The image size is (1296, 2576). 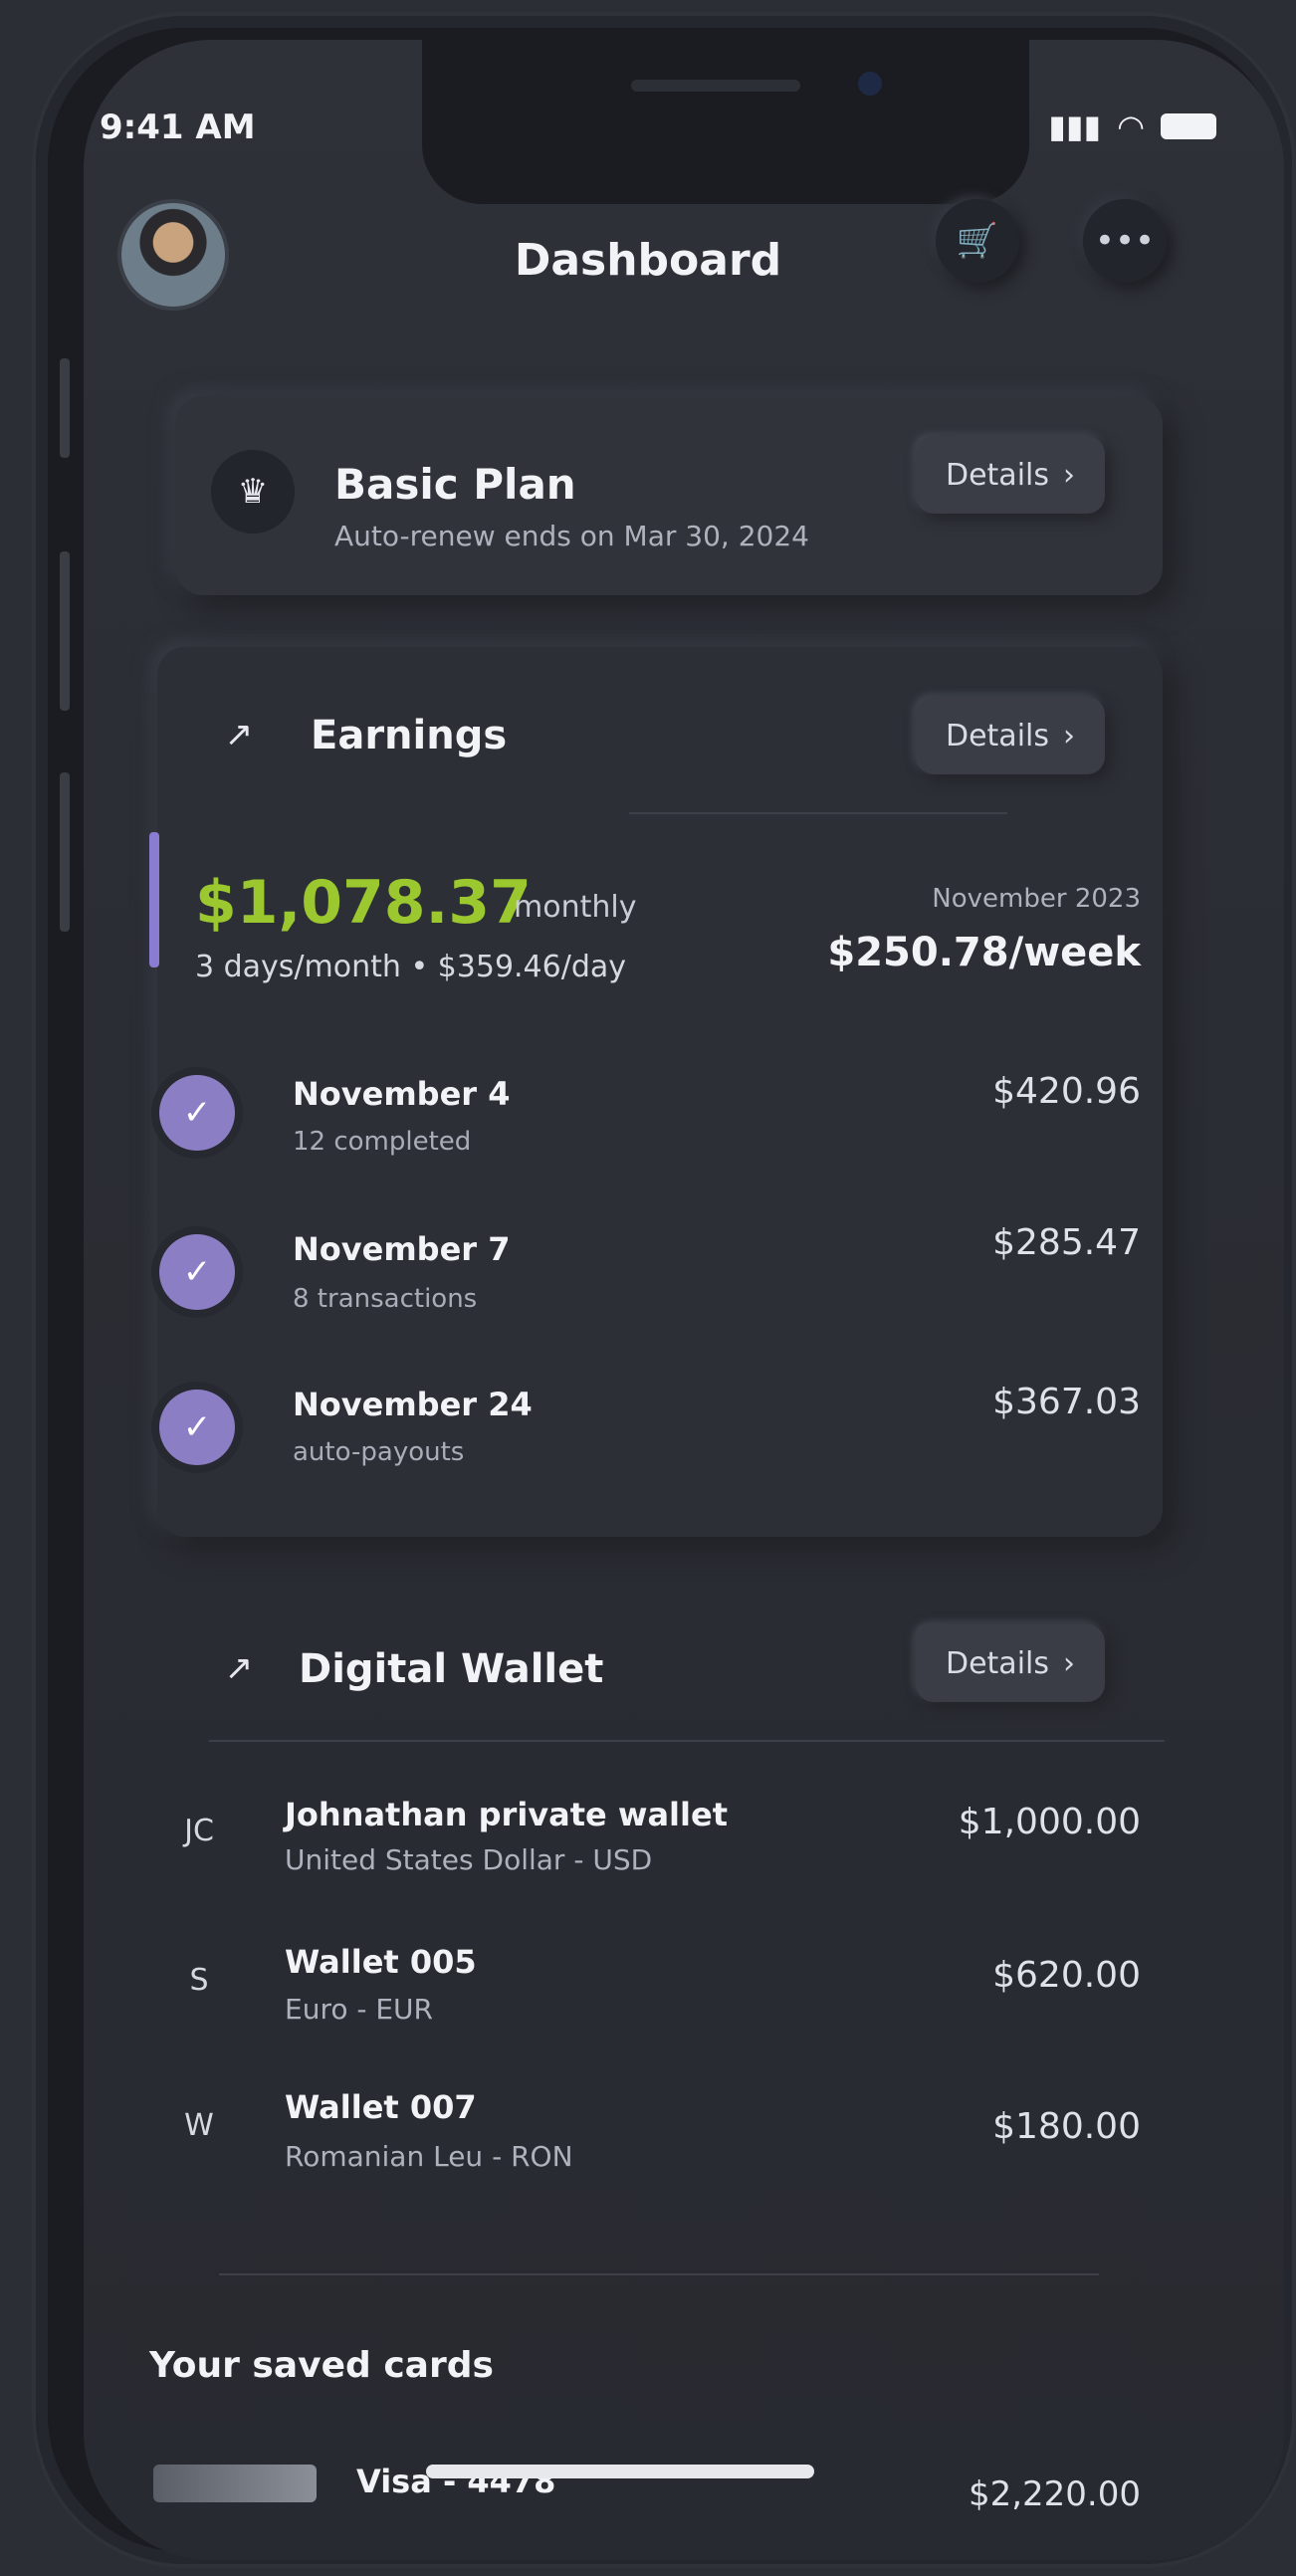 I want to click on more-button: •••, so click(x=1125, y=241).